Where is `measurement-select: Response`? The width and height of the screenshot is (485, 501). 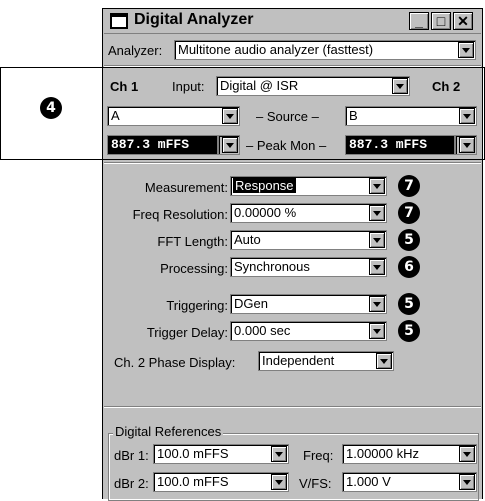 measurement-select: Response is located at coordinates (308, 186).